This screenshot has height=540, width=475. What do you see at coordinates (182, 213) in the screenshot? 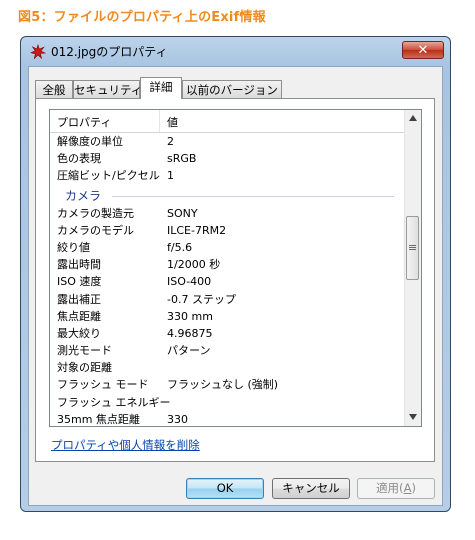
I see `property-value: SONY` at bounding box center [182, 213].